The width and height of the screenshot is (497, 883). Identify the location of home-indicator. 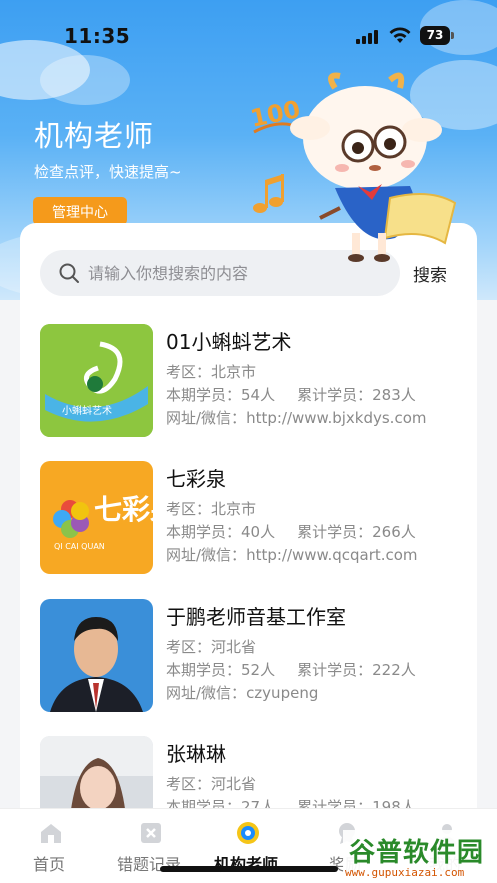
(249, 869).